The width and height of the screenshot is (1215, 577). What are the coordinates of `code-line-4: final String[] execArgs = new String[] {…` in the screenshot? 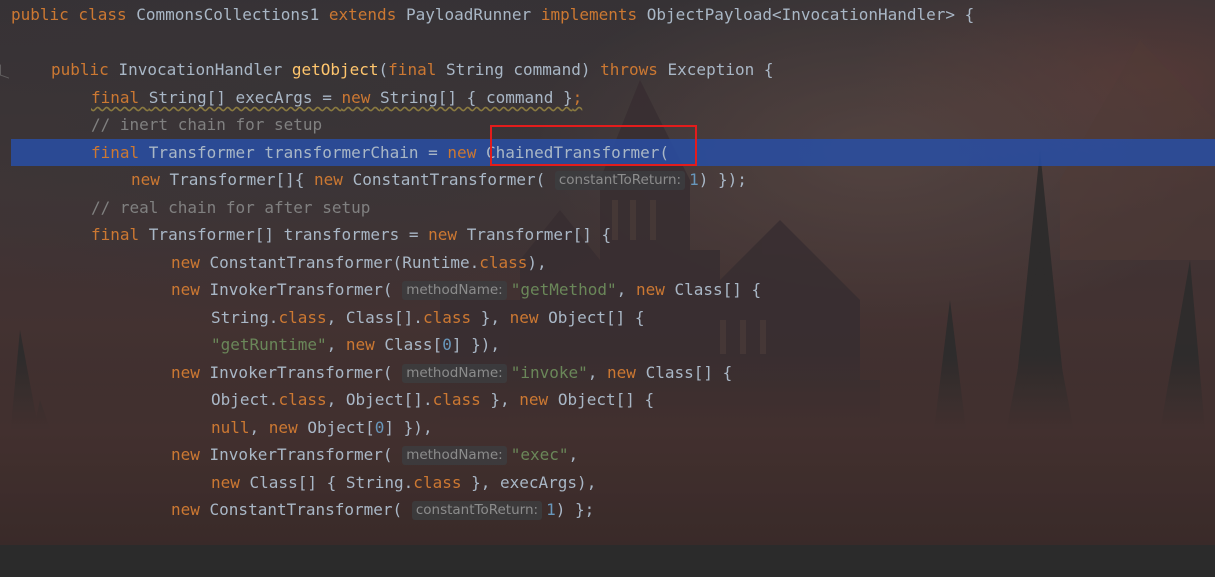 It's located at (607, 97).